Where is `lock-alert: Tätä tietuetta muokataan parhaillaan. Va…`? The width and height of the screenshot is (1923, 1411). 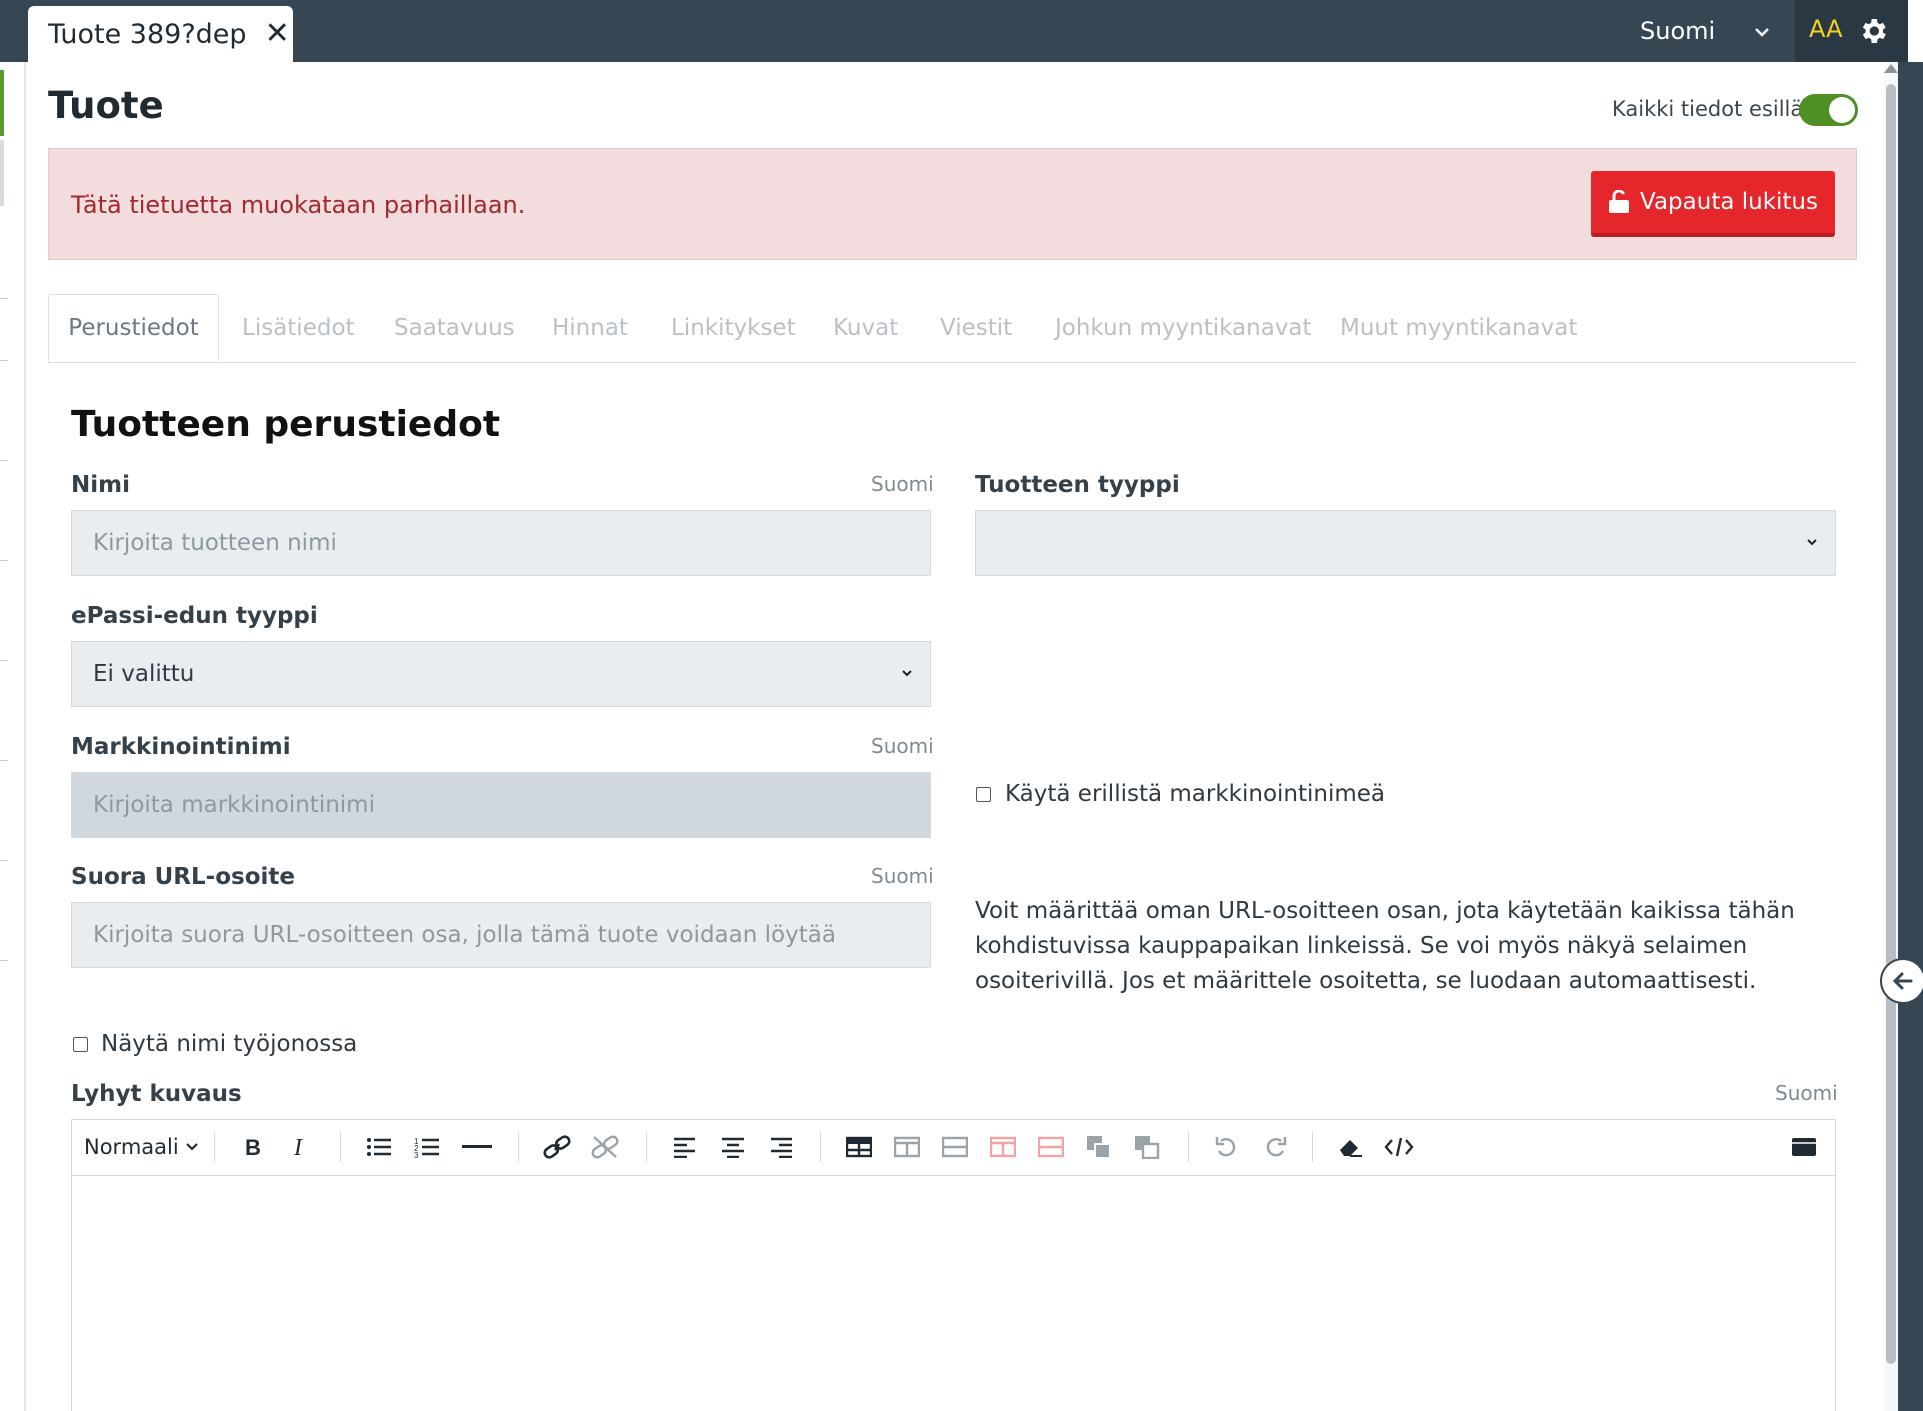 lock-alert: Tätä tietuetta muokataan parhaillaan. Va… is located at coordinates (952, 204).